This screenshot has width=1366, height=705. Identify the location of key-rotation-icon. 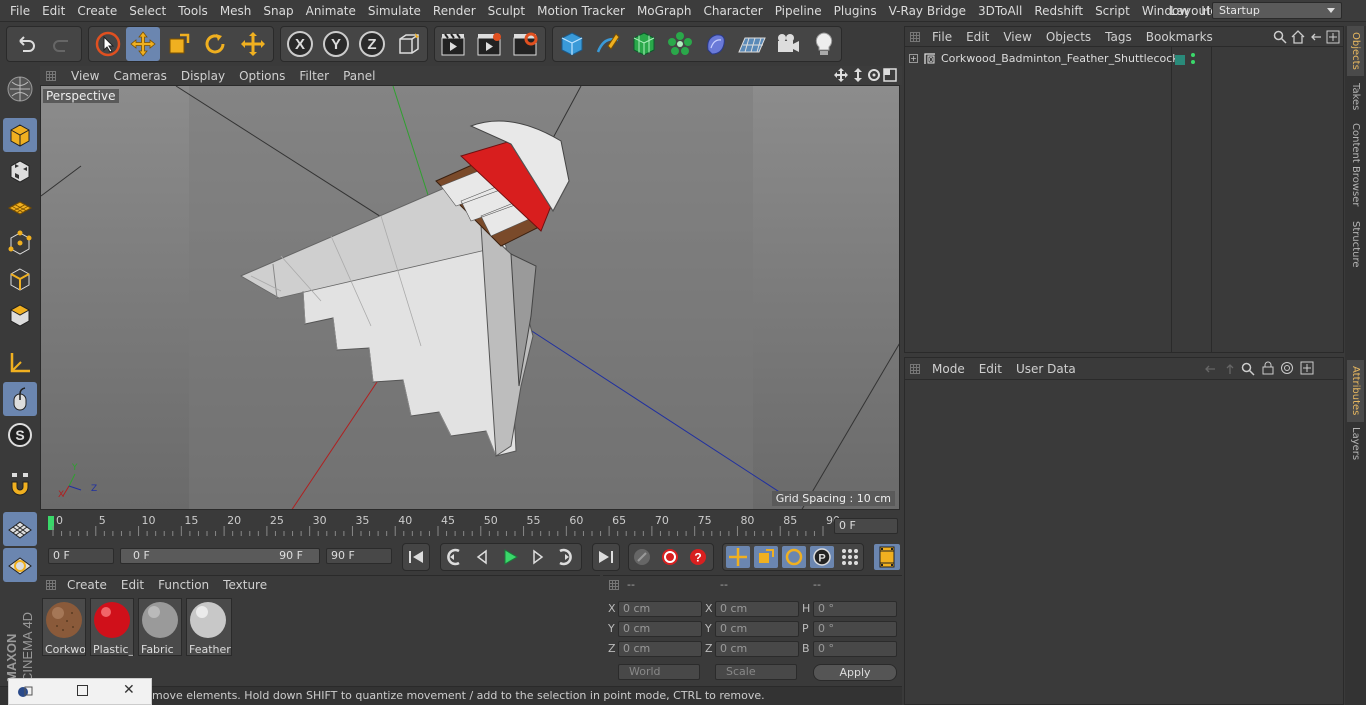
(794, 557).